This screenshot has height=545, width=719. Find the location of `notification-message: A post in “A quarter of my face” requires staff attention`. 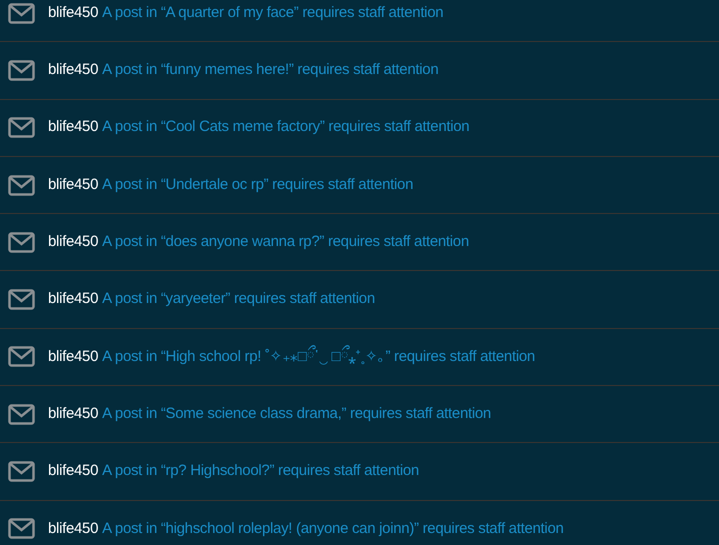

notification-message: A post in “A quarter of my face” requires staff attention is located at coordinates (273, 13).